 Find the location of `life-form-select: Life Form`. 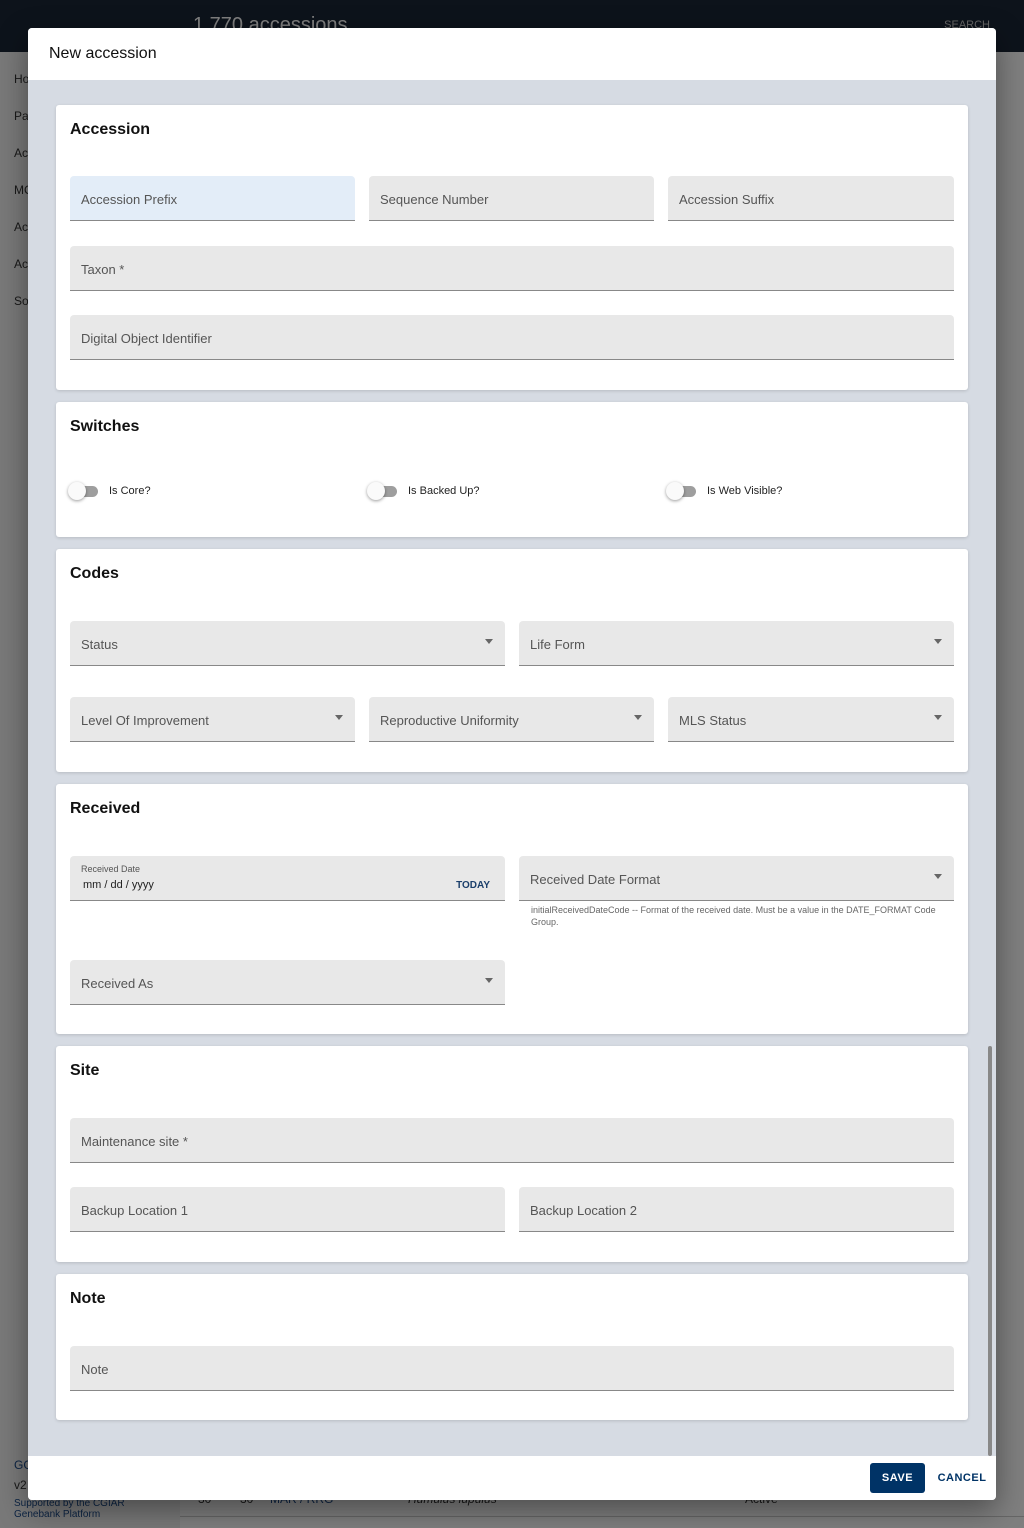

life-form-select: Life Form is located at coordinates (736, 643).